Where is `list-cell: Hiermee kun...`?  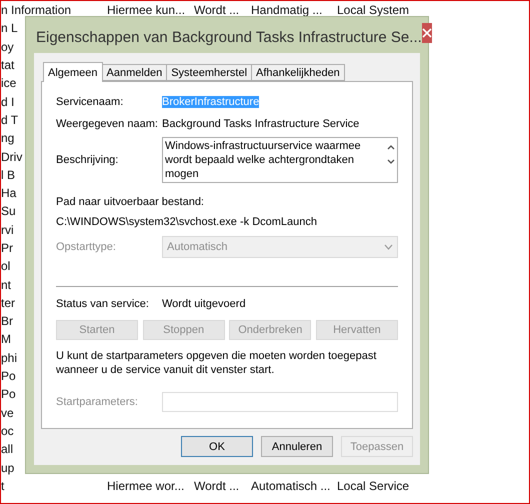
list-cell: Hiermee kun... is located at coordinates (146, 10).